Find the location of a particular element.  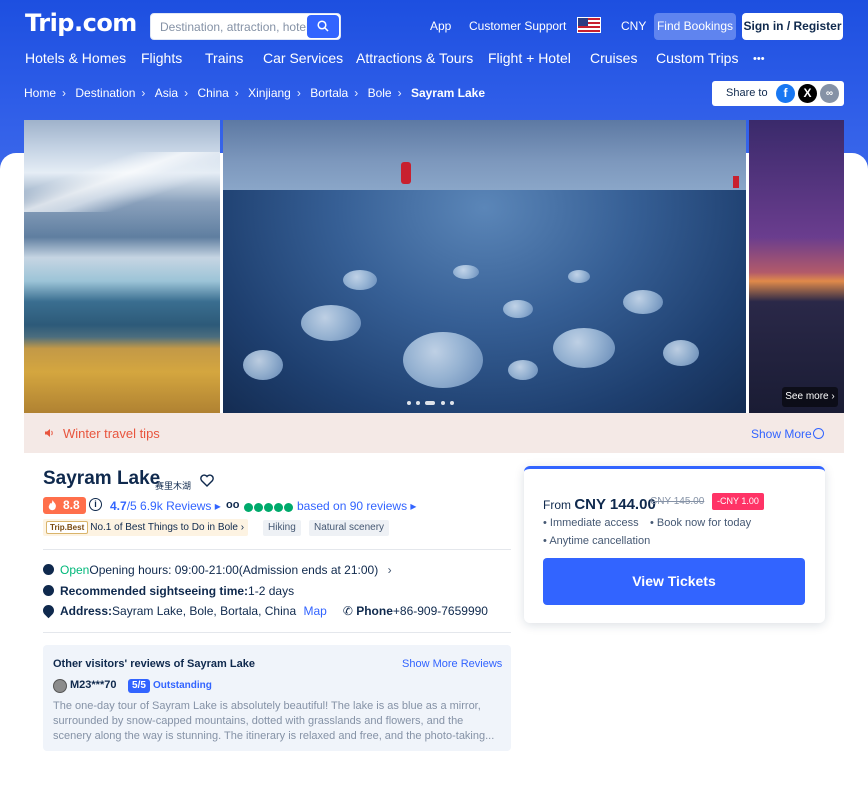

sightseeing-value: 1-2 days is located at coordinates (271, 591).